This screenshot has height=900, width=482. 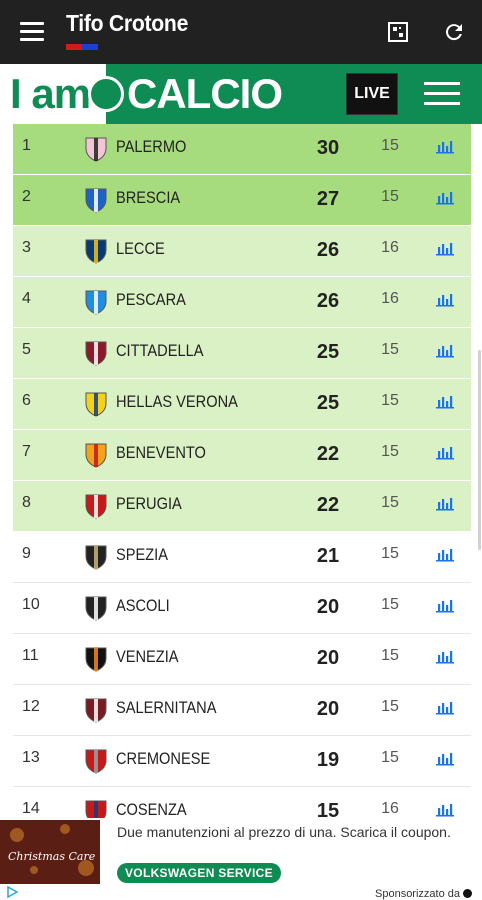 What do you see at coordinates (96, 506) in the screenshot?
I see `perugia-crest-icon` at bounding box center [96, 506].